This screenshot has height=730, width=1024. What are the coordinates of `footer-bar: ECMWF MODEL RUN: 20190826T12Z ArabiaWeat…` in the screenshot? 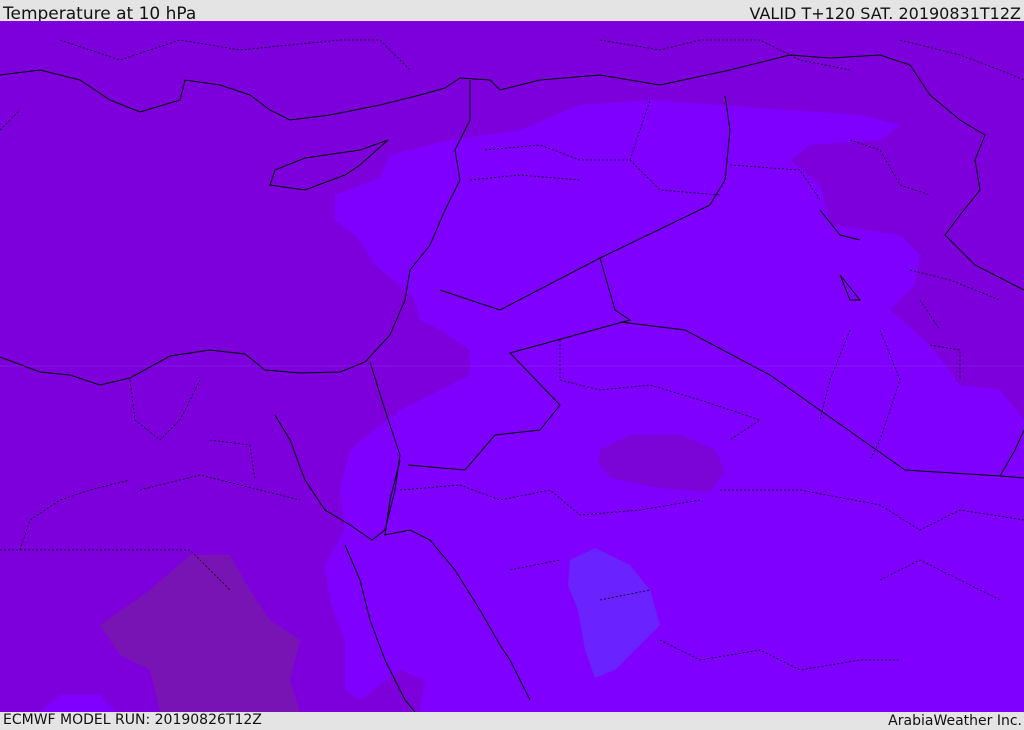 It's located at (512, 720).